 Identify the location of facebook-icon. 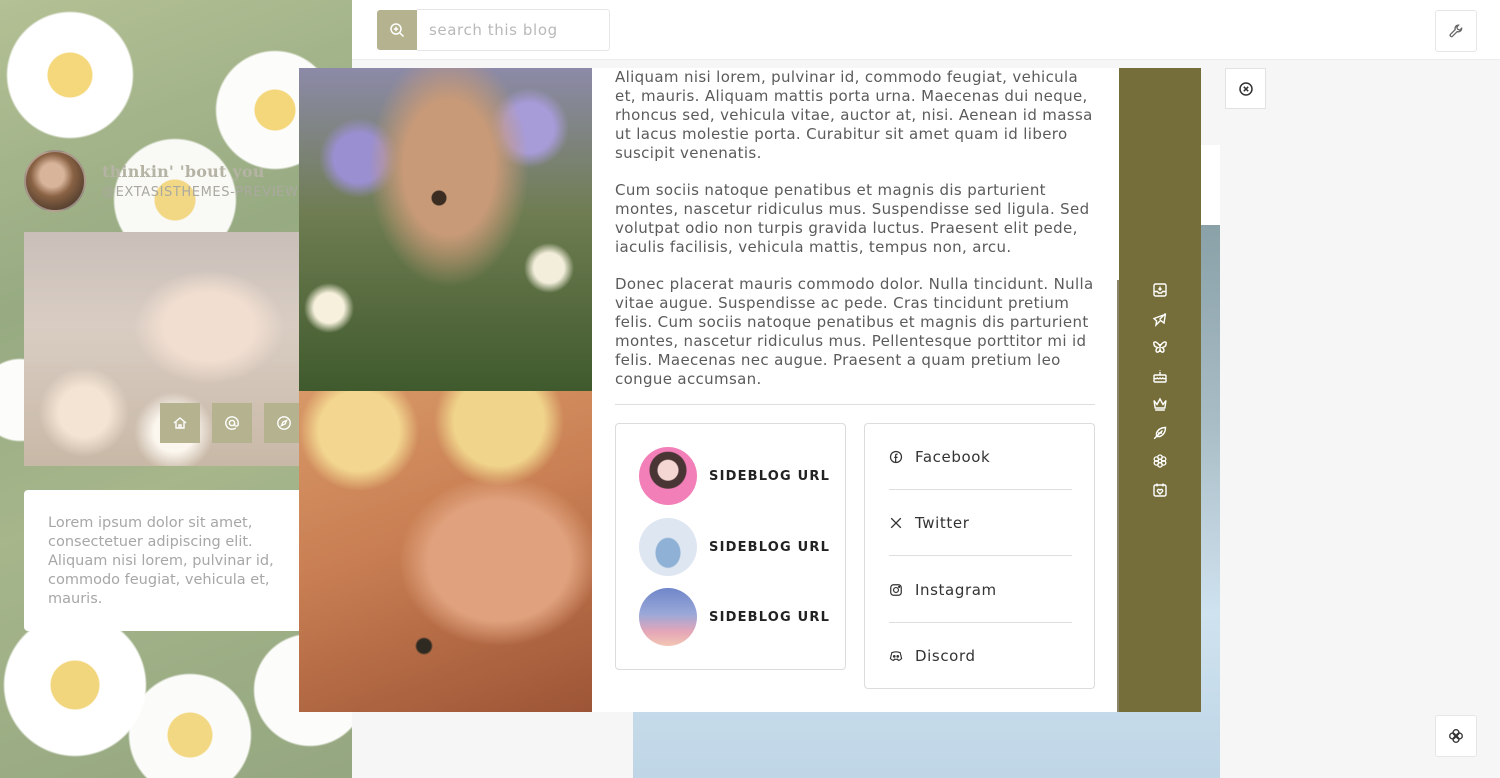
(896, 456).